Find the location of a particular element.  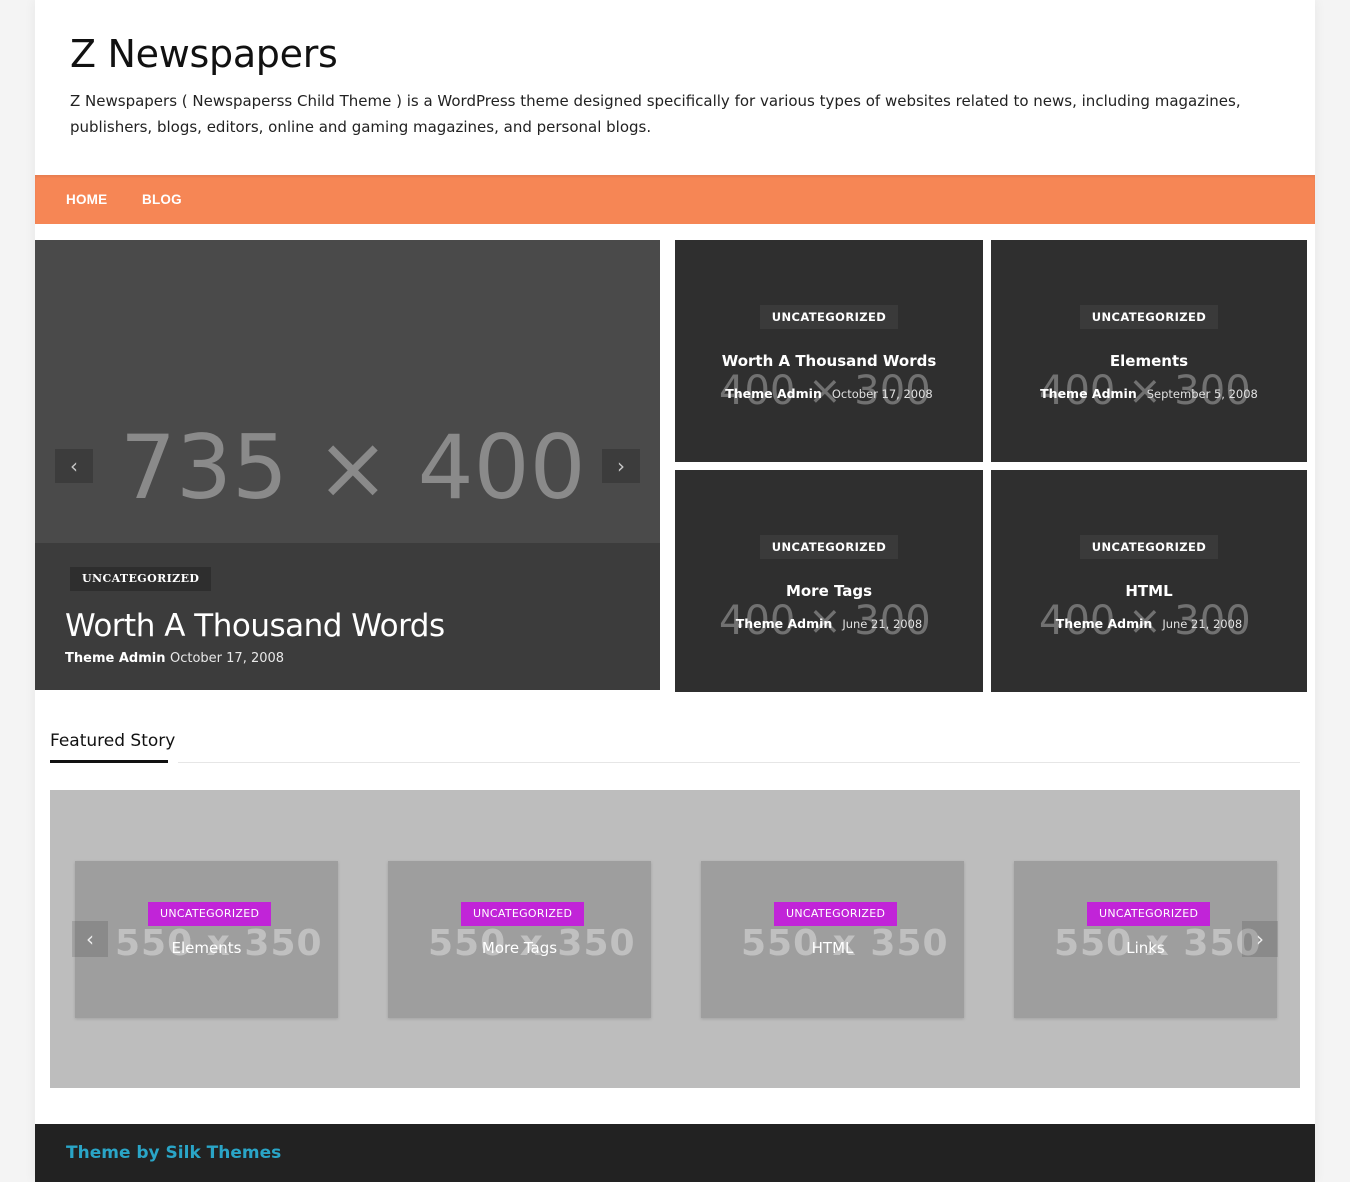

heading-underline is located at coordinates (109, 761).